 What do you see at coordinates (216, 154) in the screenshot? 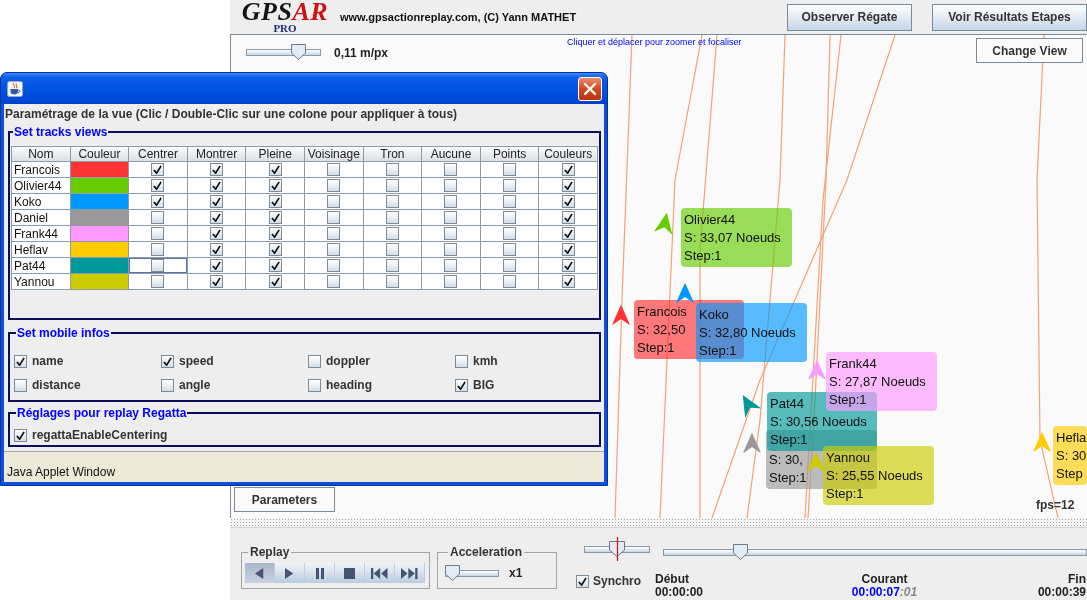
I see `column-header: Montrer` at bounding box center [216, 154].